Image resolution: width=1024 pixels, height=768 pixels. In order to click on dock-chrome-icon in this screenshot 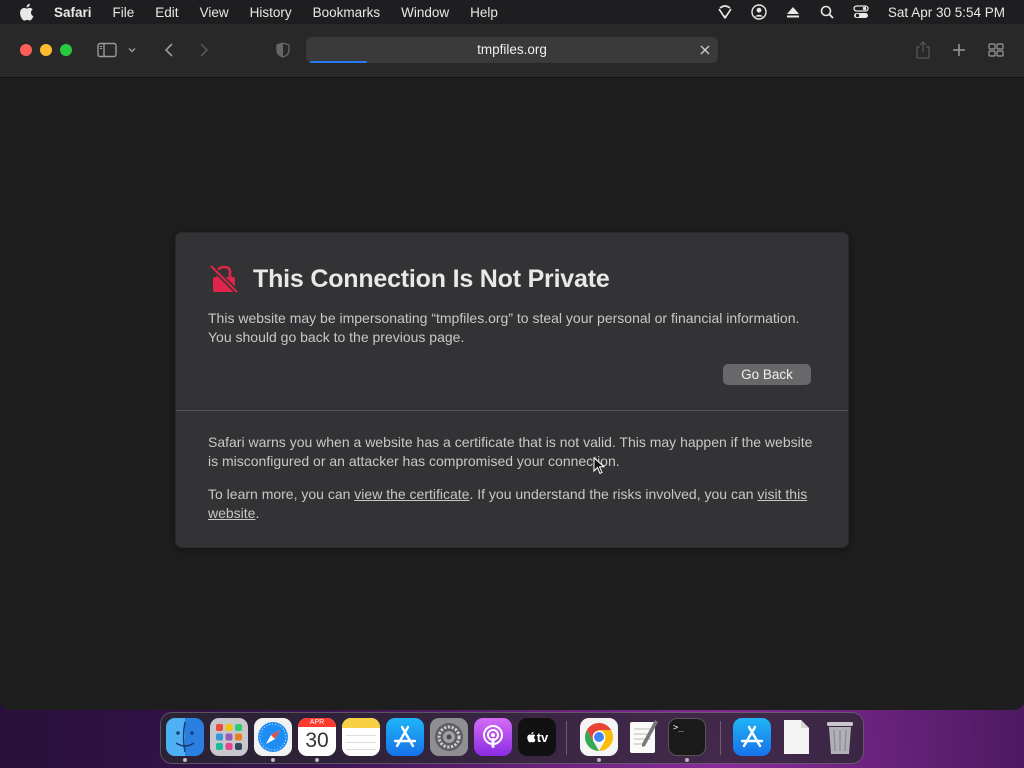, I will do `click(599, 737)`.